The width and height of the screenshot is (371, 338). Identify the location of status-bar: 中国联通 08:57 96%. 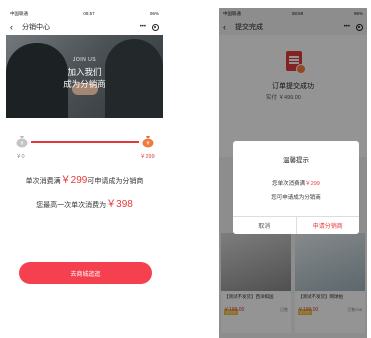
(84, 13).